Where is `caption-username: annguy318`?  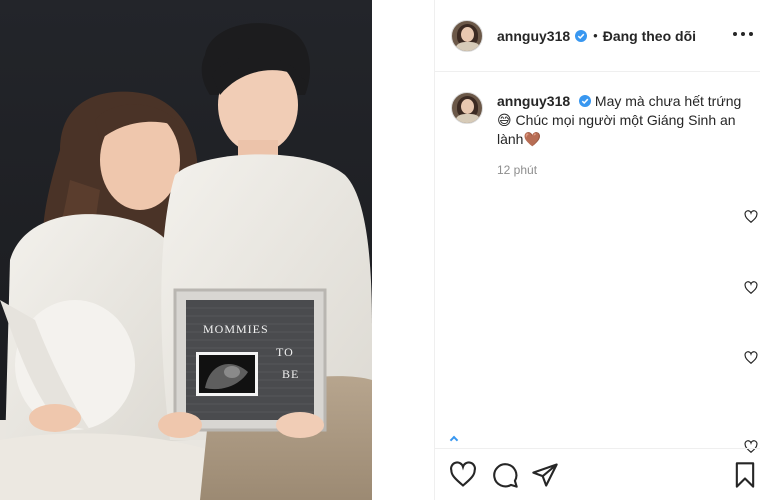
caption-username: annguy318 is located at coordinates (533, 101).